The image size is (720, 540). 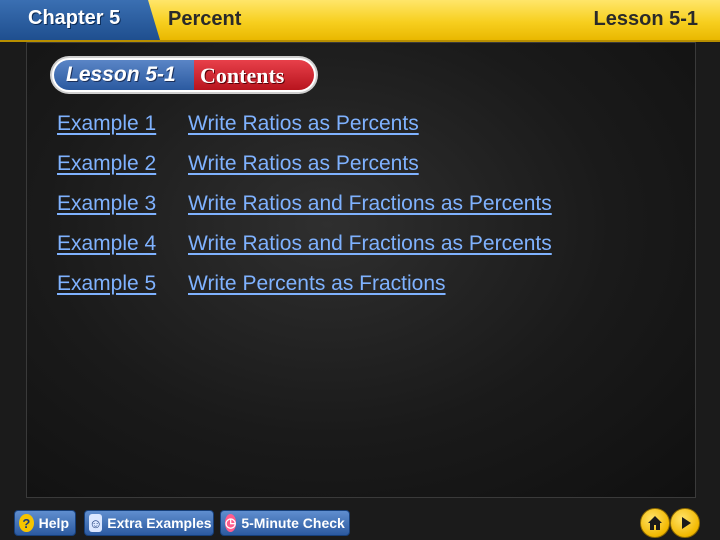 What do you see at coordinates (645, 19) in the screenshot?
I see `lesson-number: Lesson 5-1` at bounding box center [645, 19].